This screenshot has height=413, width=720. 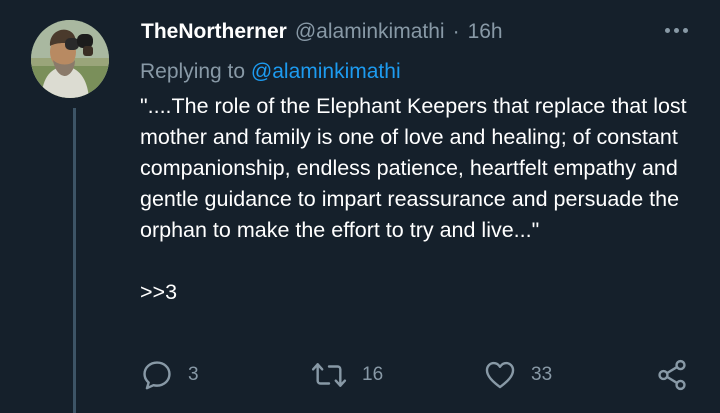 I want to click on reply-button: 3, so click(x=169, y=375).